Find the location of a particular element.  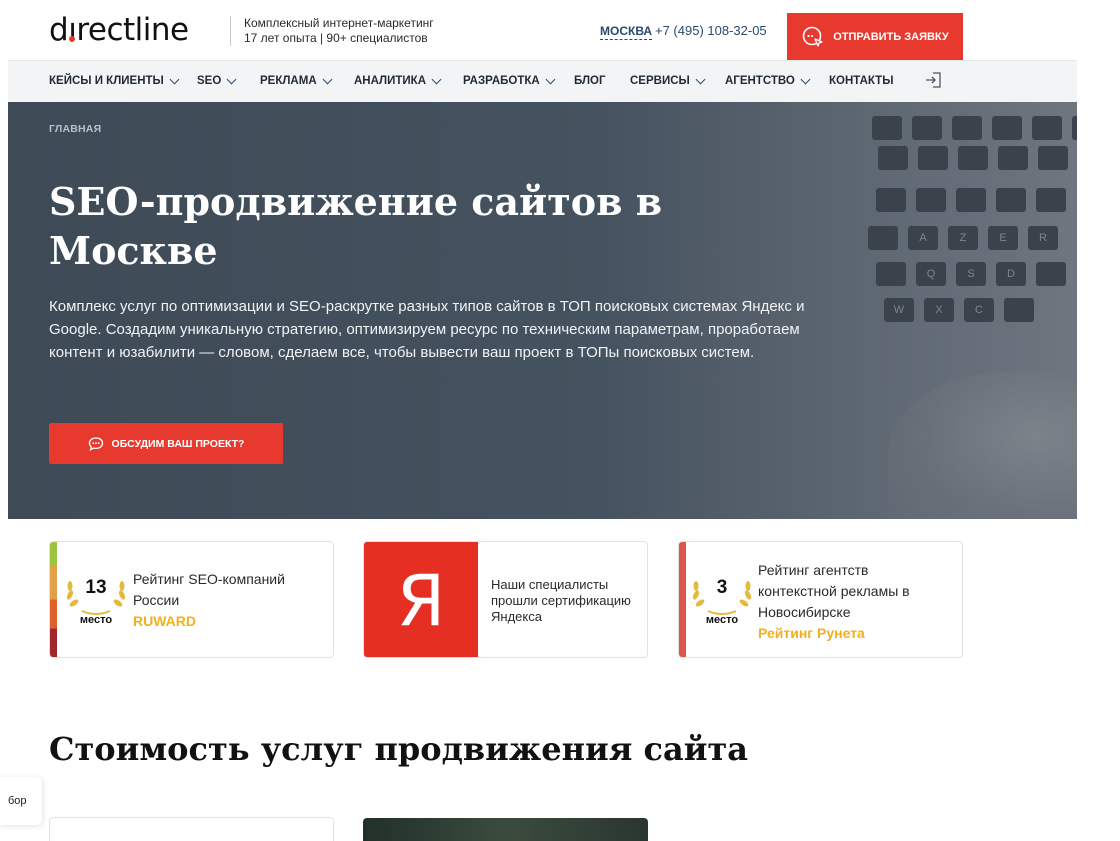

rating-source: RUWARD is located at coordinates (164, 621).